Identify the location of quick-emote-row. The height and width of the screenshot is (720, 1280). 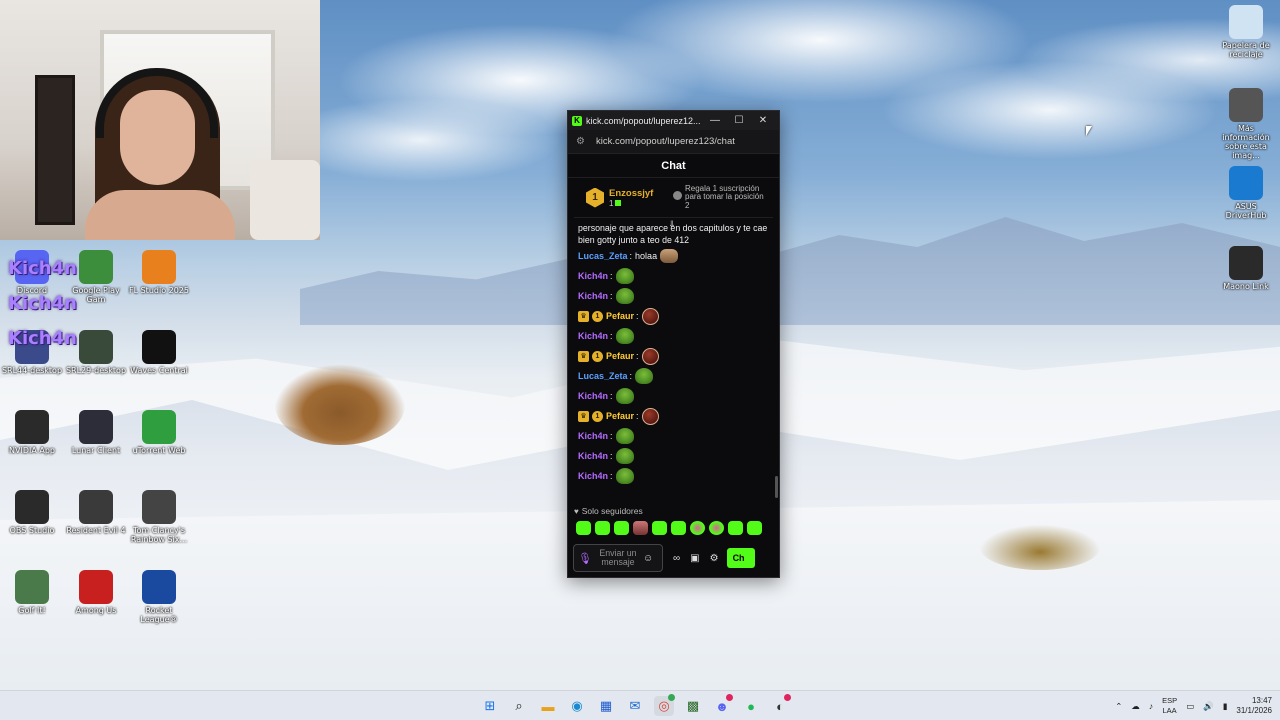
(669, 528).